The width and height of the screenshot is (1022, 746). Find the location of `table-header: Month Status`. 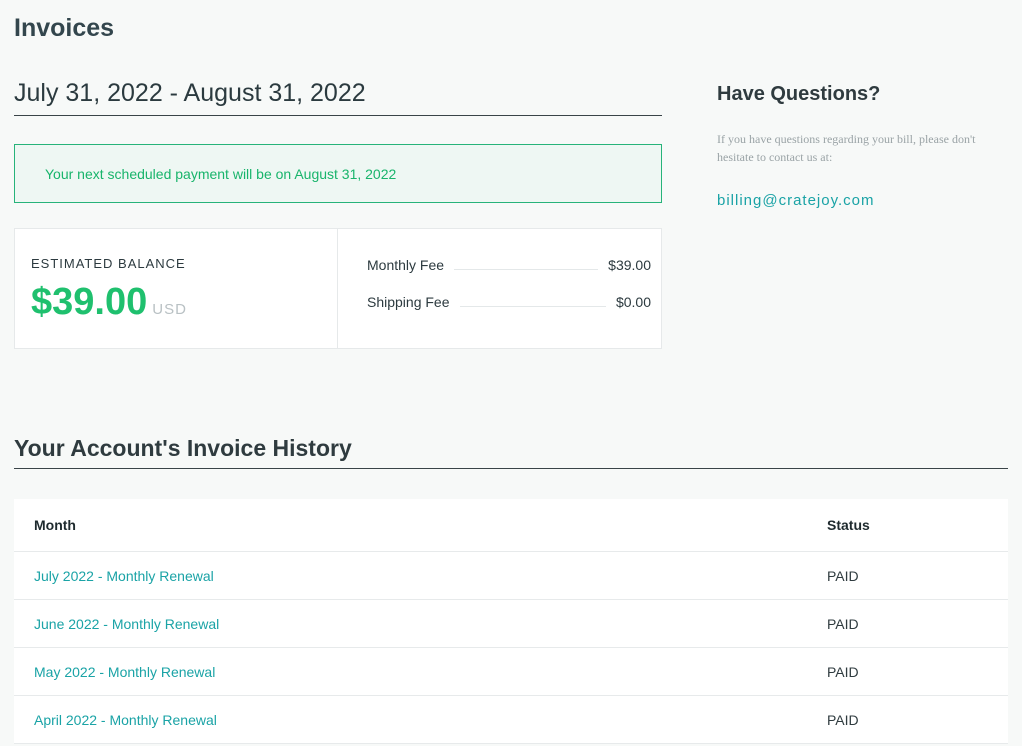

table-header: Month Status is located at coordinates (511, 525).